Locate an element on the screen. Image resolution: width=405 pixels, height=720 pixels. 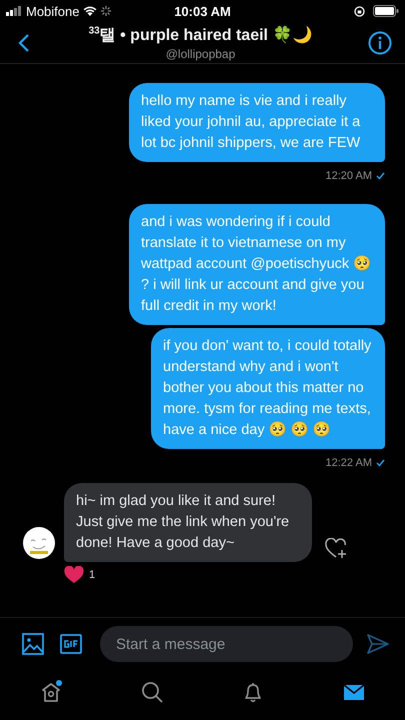
avatar is located at coordinates (39, 543).